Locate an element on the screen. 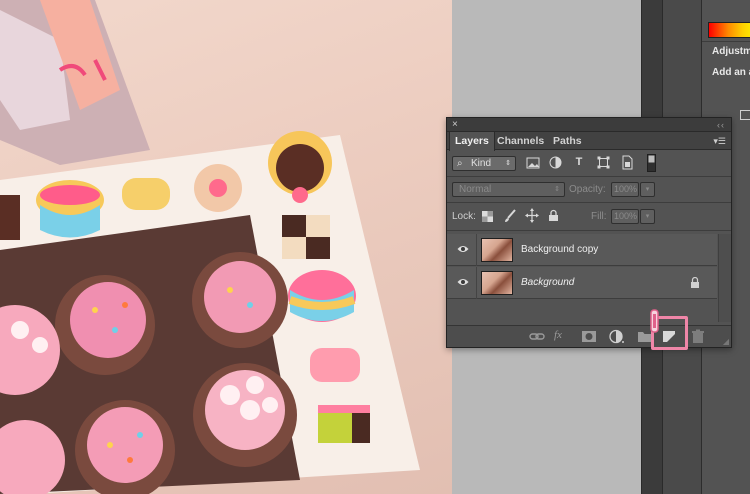 The width and height of the screenshot is (750, 494). add-adjustment-label: Add an a is located at coordinates (731, 72).